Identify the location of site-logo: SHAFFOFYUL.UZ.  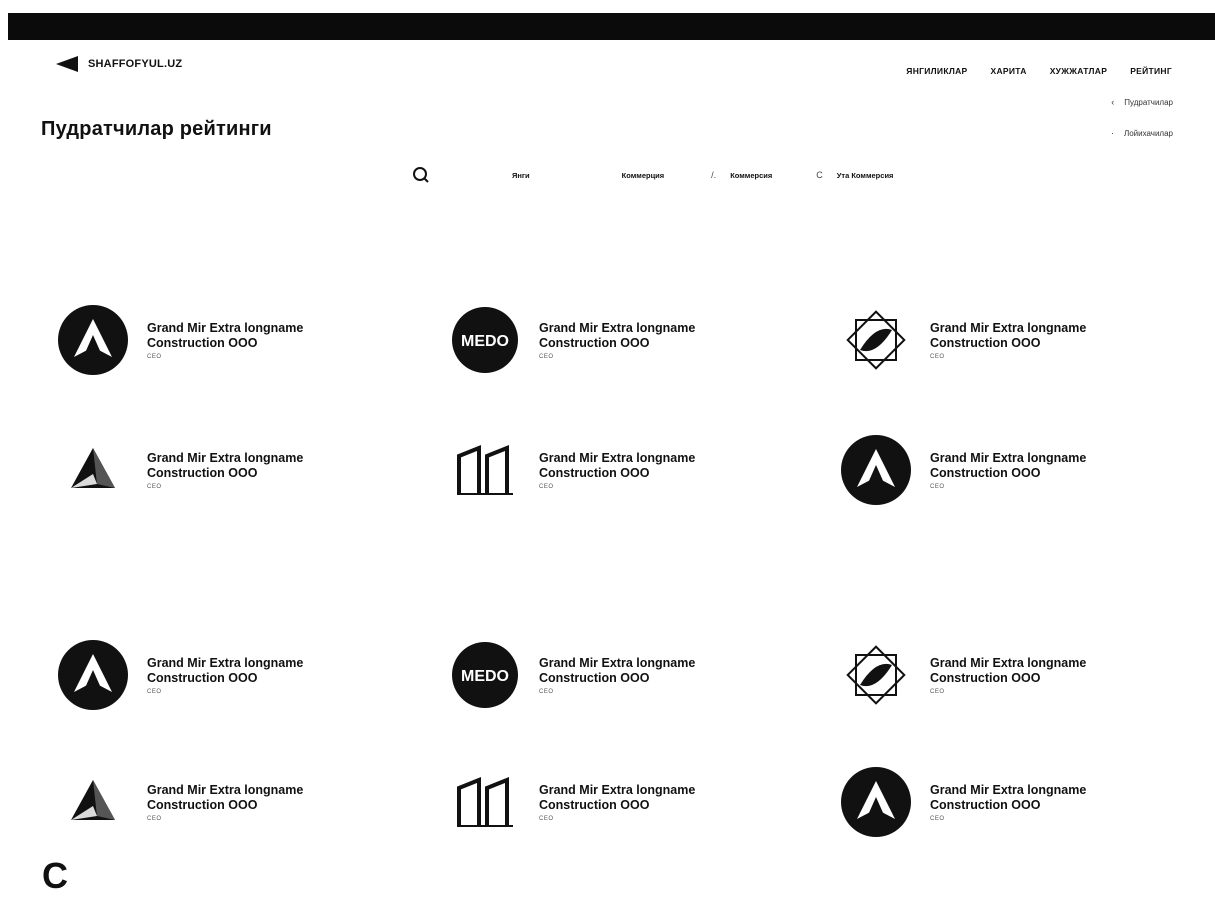
(119, 64).